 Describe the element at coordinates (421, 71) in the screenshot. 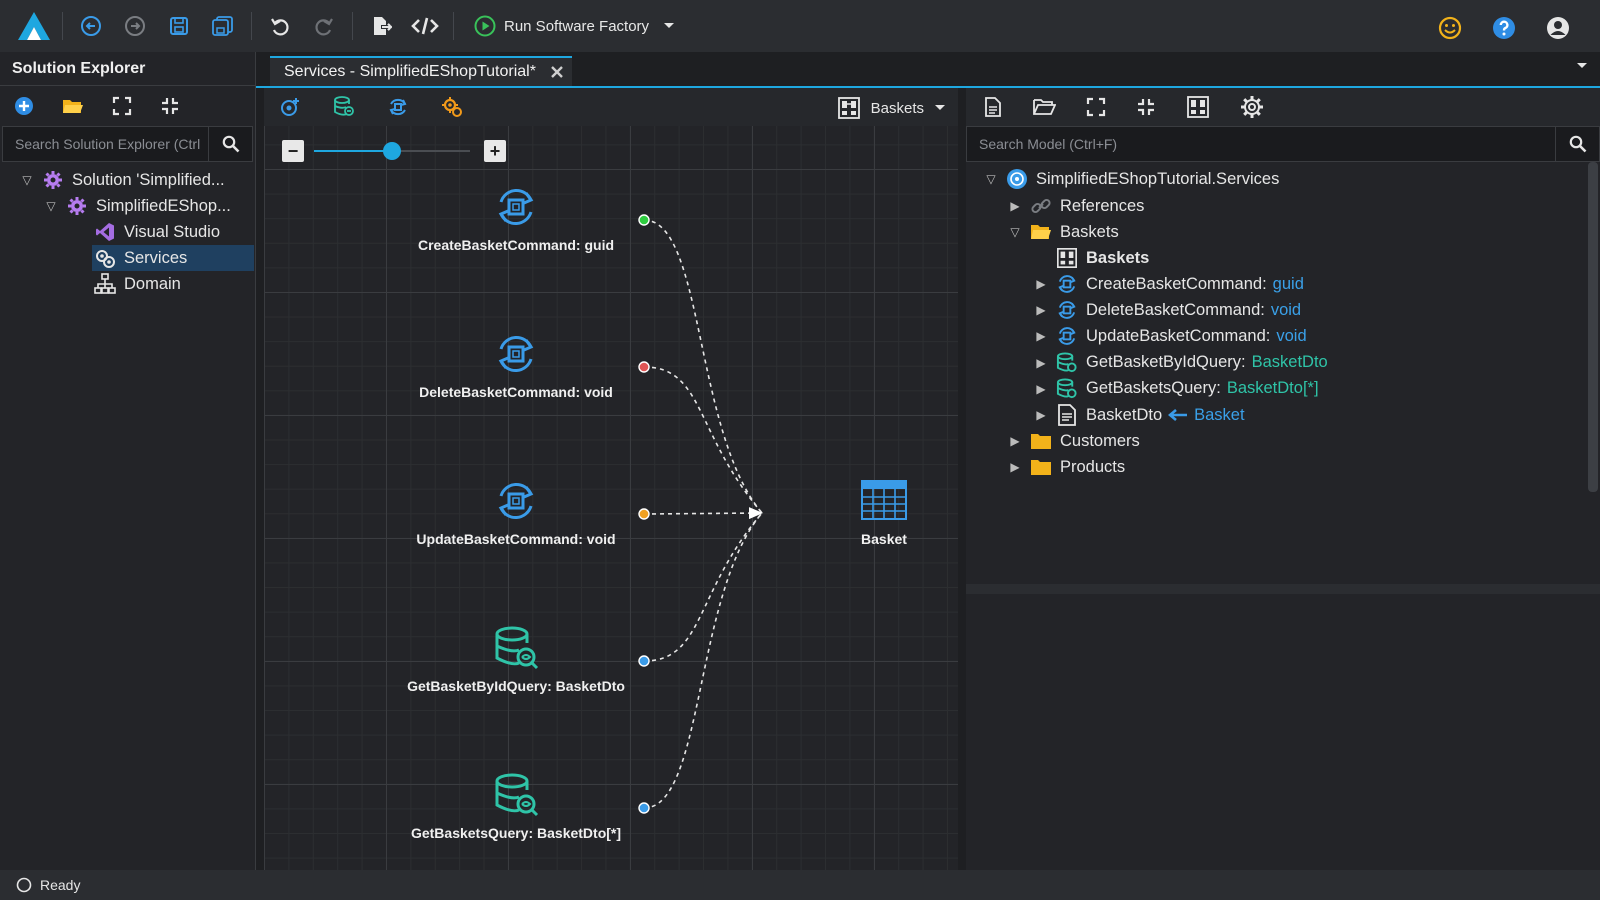

I see `tab-services-diagram: Services - SimplifiedEShopTutorial*` at that location.